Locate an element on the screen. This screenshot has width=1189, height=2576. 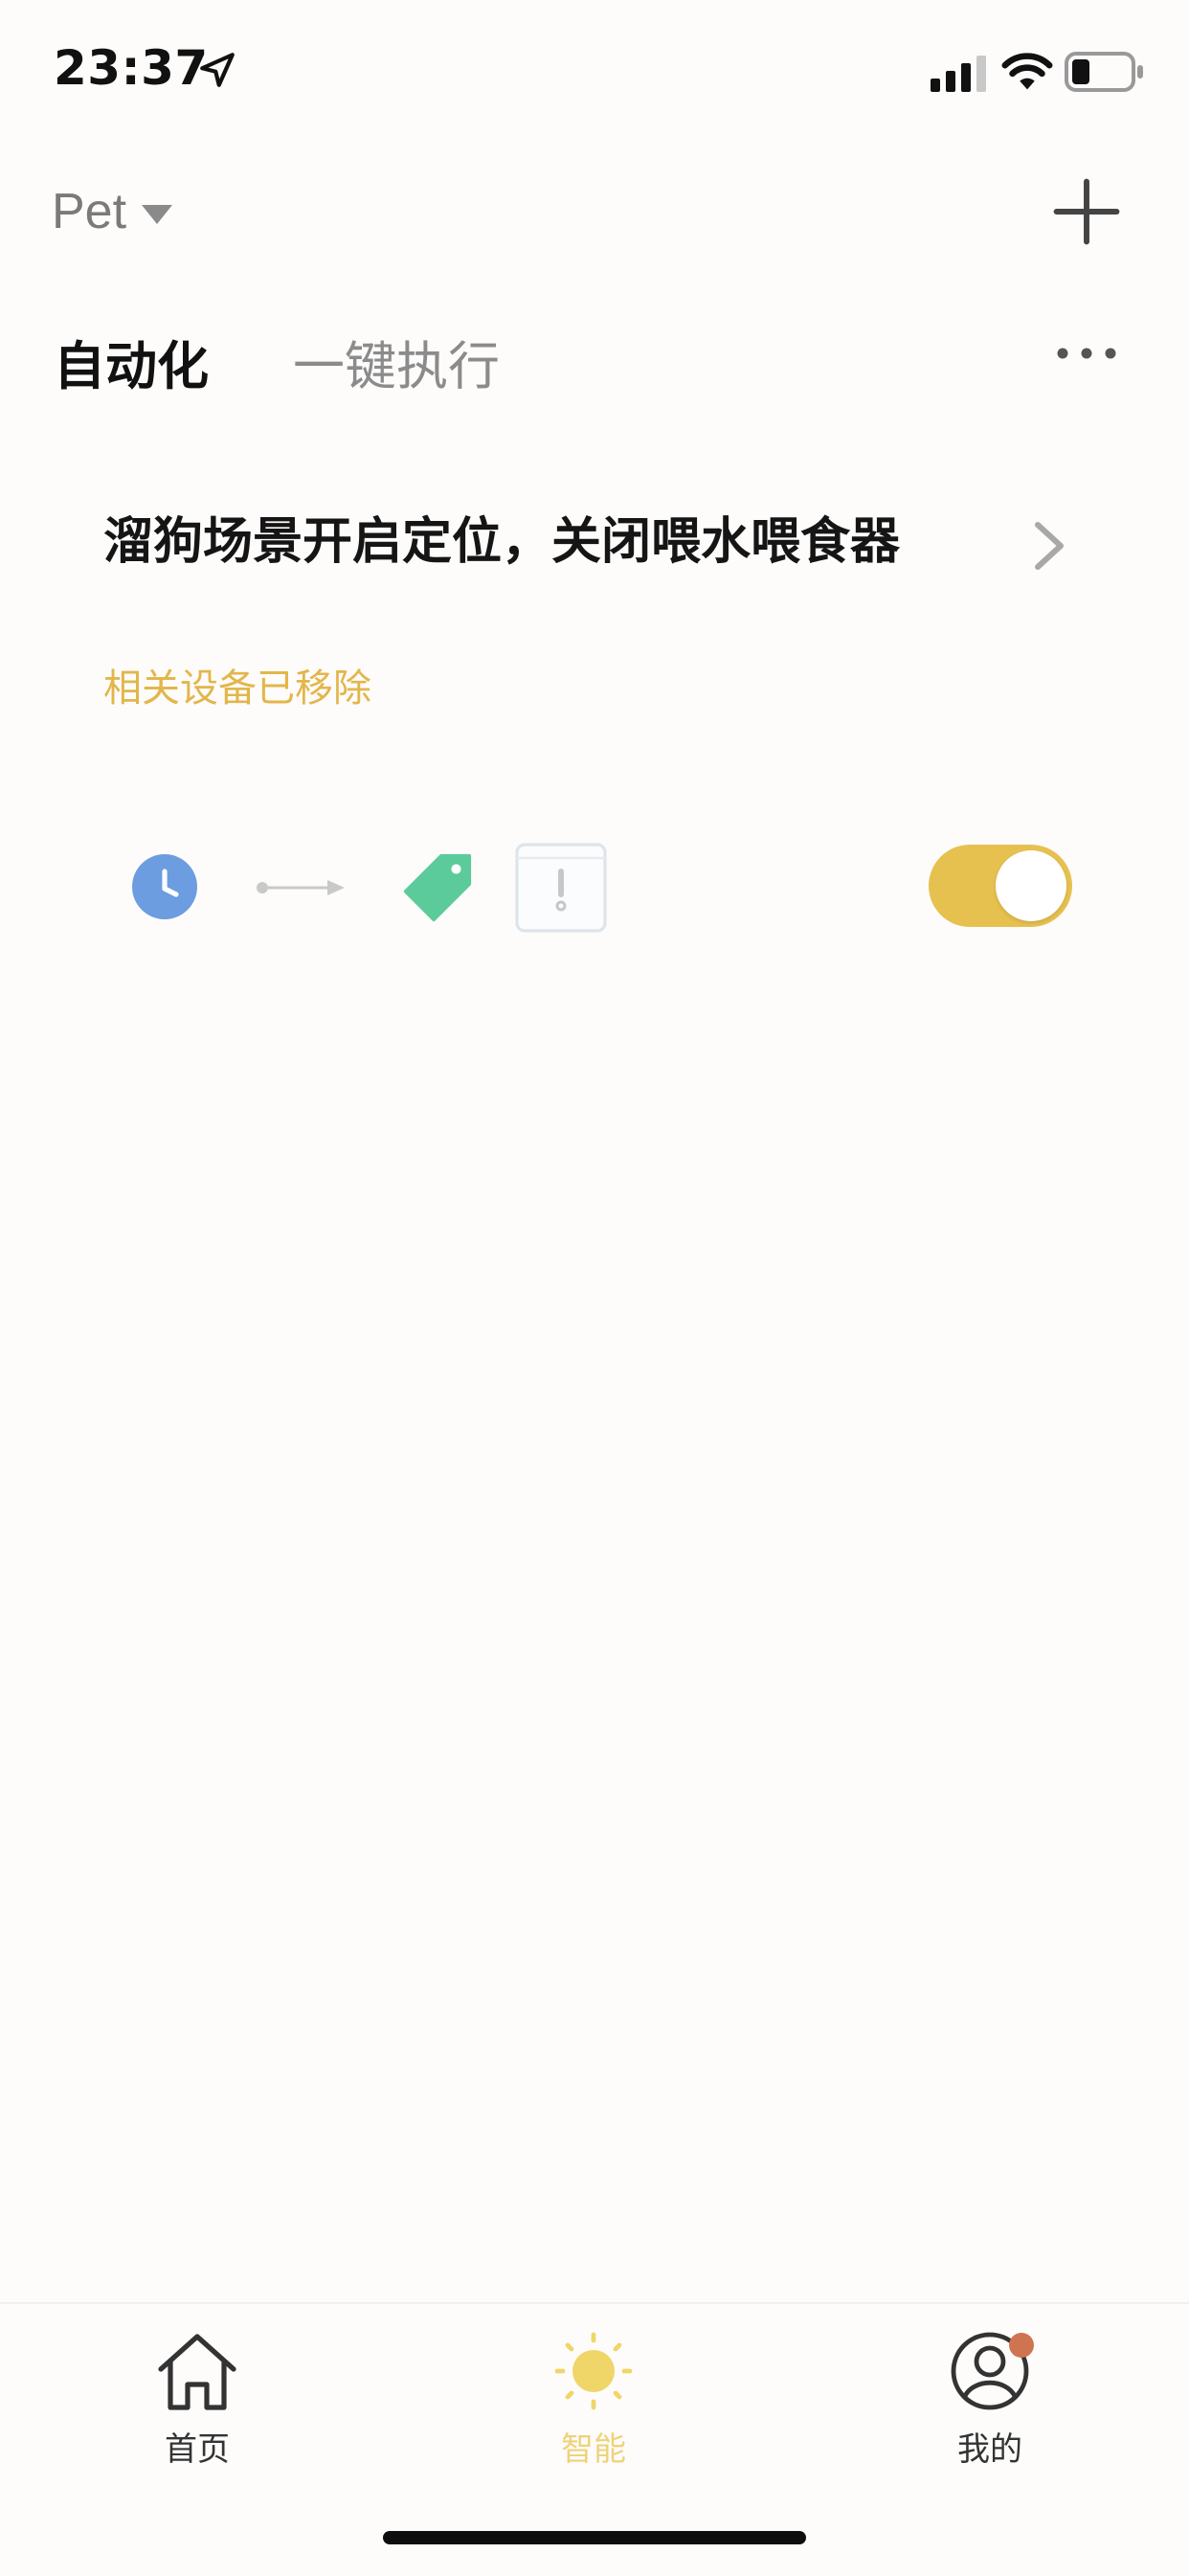
home-indicator is located at coordinates (594, 2537).